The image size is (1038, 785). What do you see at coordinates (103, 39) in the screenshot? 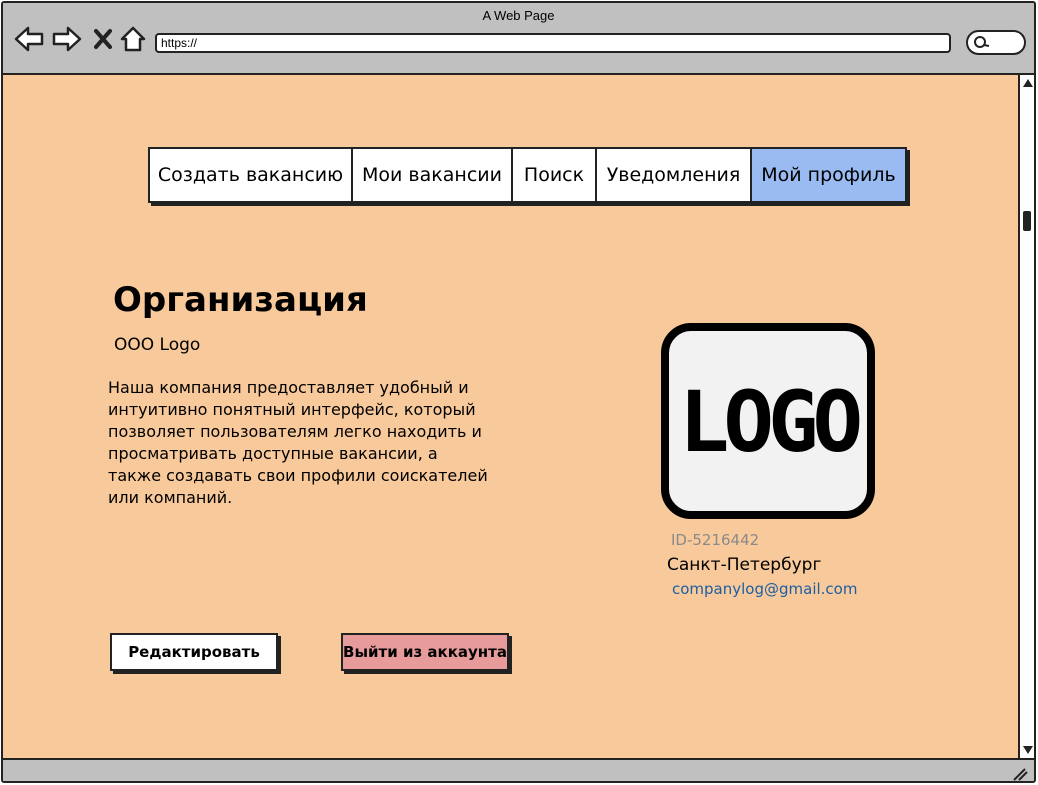
I see `close-icon` at bounding box center [103, 39].